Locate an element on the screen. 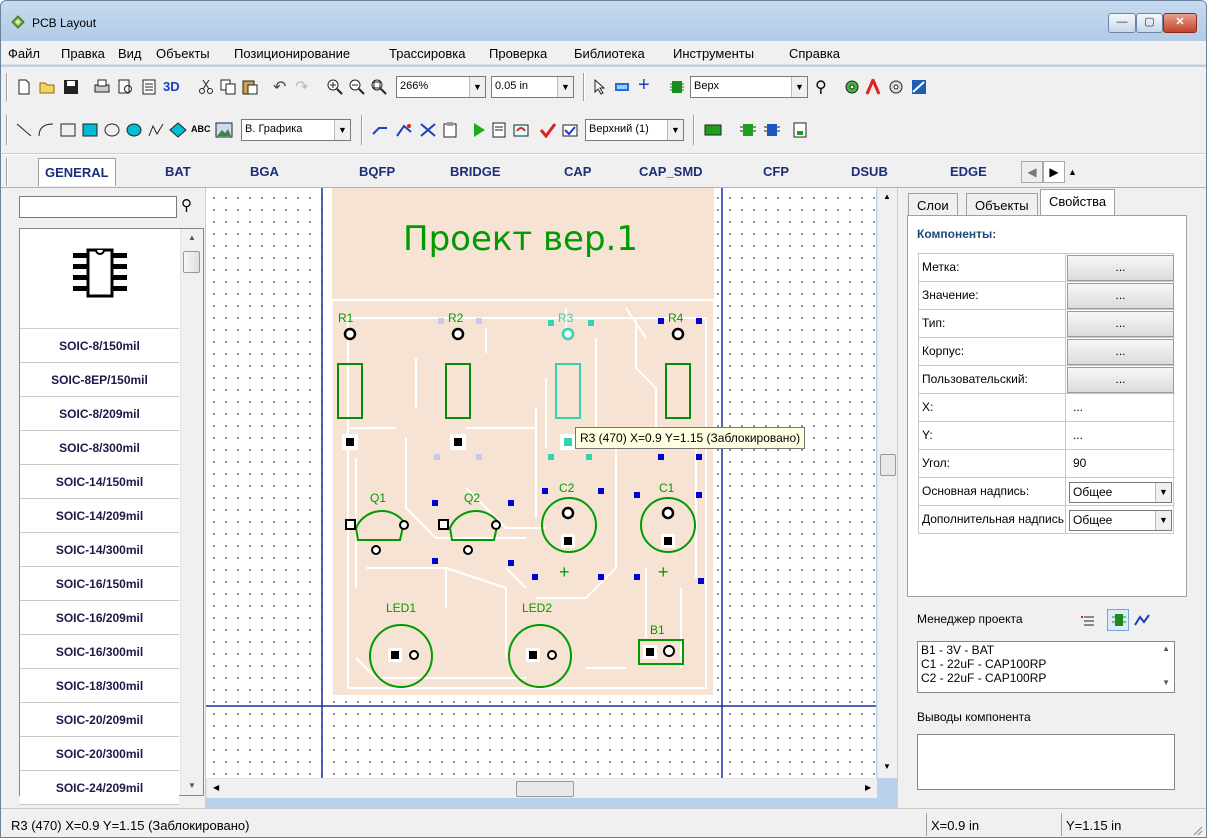 The width and height of the screenshot is (1207, 838). maximize-button: ▢ is located at coordinates (1149, 23).